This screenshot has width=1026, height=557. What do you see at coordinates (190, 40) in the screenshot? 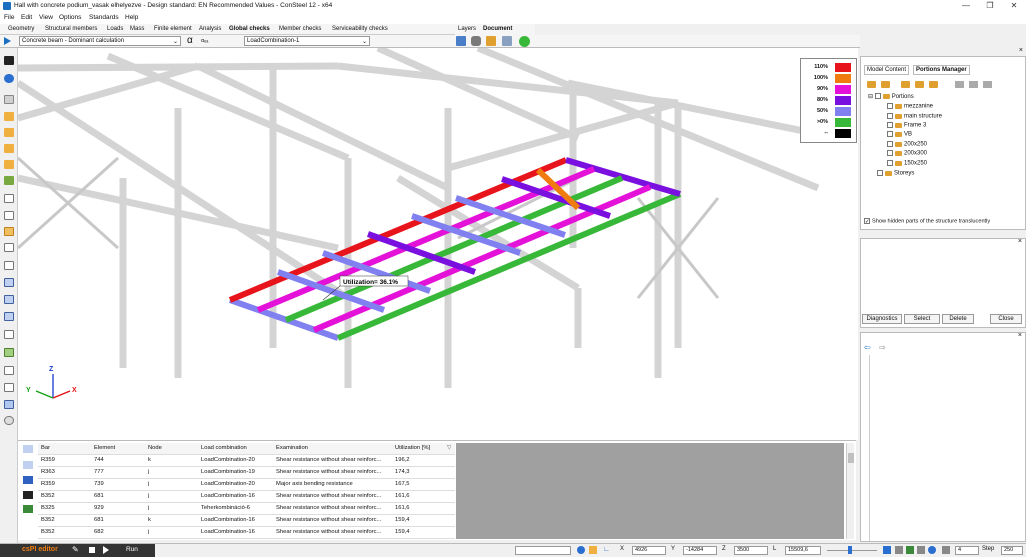
I see `alpha-icon: α` at bounding box center [190, 40].